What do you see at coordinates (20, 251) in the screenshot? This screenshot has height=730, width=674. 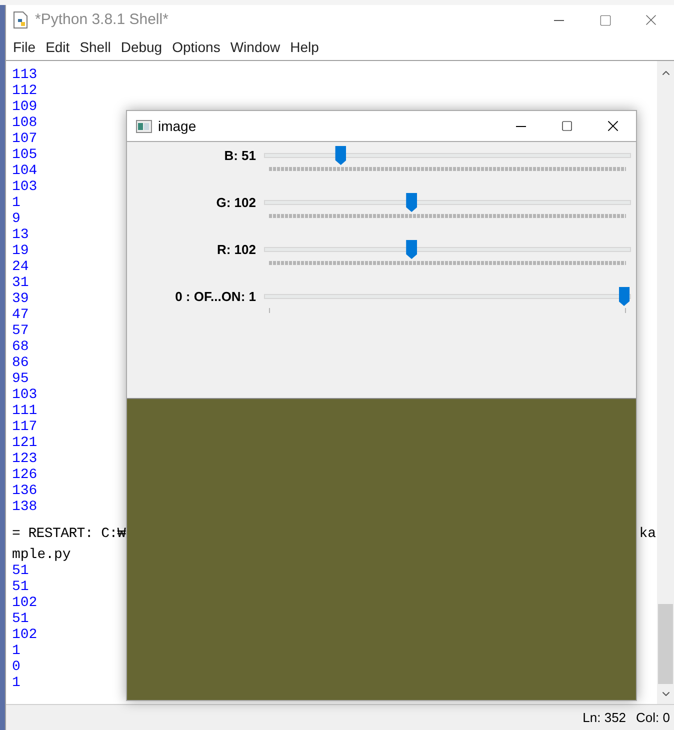 I see `shell-line: 19` at bounding box center [20, 251].